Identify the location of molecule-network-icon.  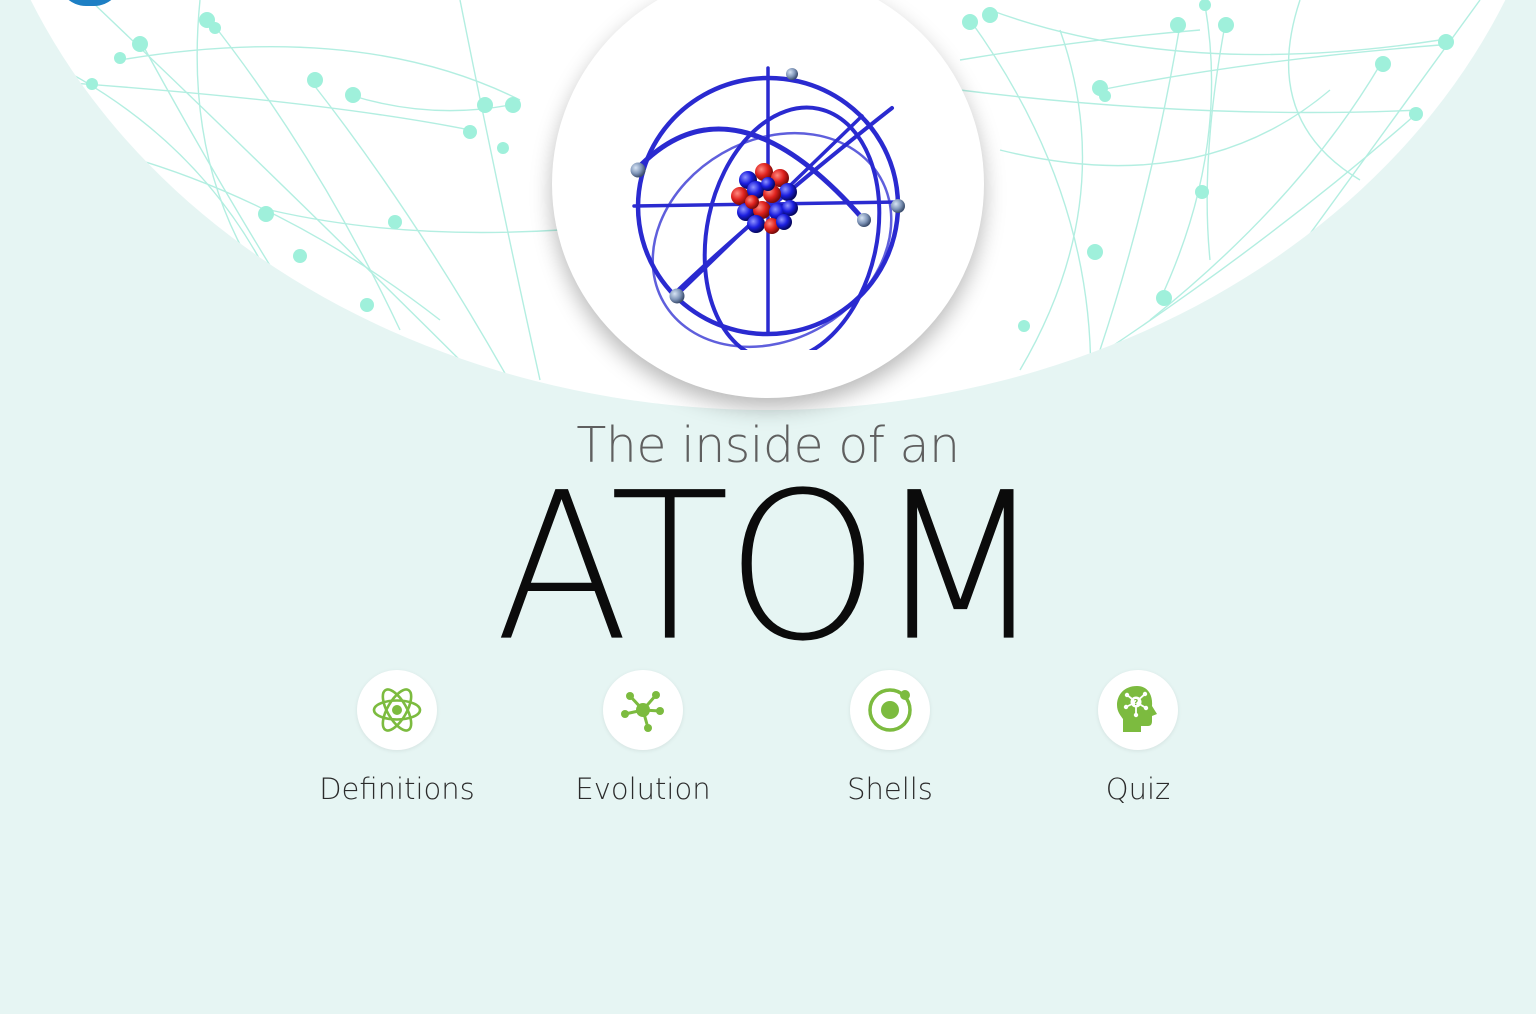
(642, 711).